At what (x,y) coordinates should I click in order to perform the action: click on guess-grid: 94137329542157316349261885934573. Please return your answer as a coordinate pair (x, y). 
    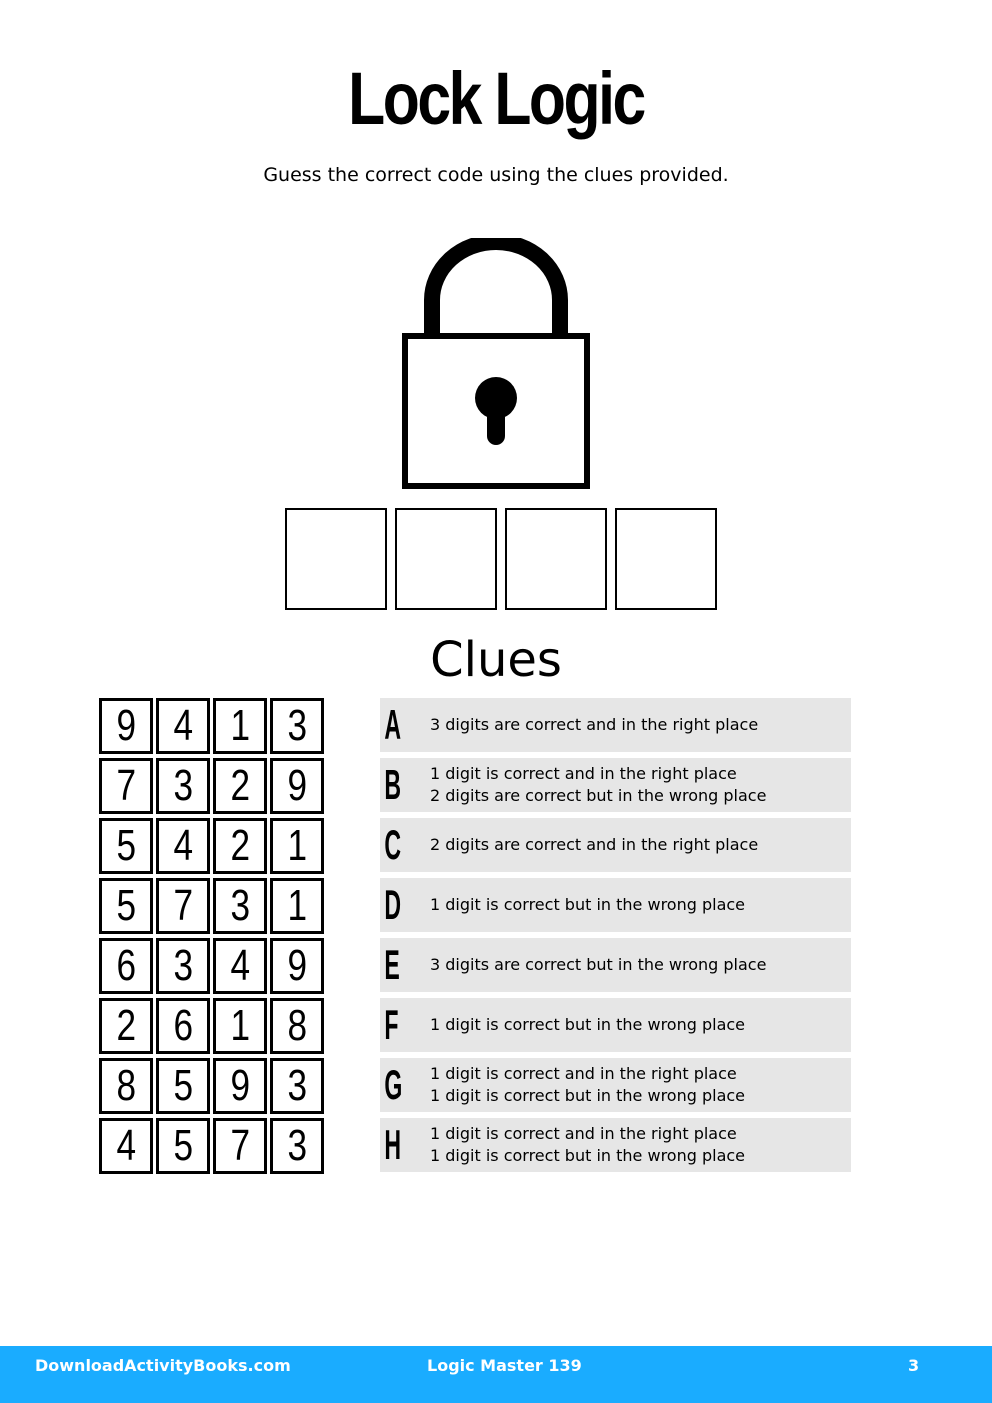
    Looking at the image, I should click on (211, 938).